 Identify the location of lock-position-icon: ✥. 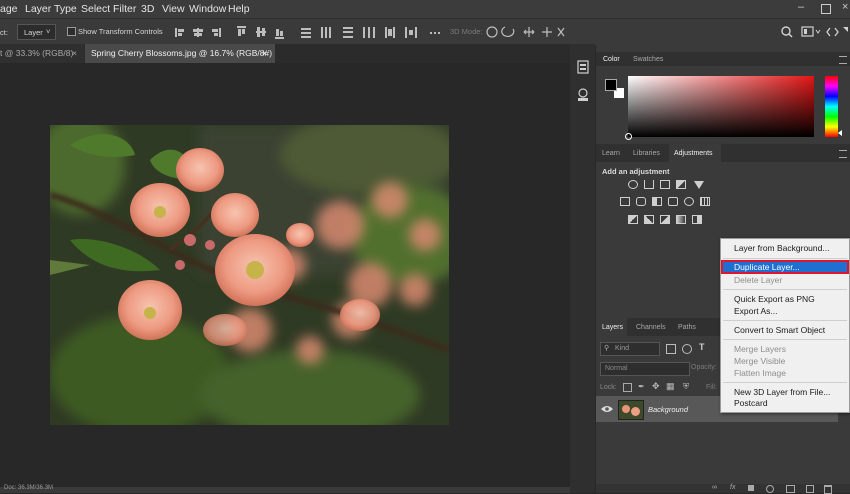
(656, 386).